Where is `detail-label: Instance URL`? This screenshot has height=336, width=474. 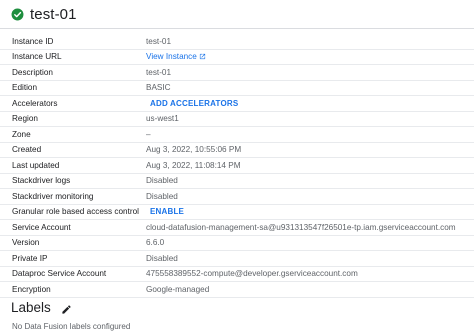 detail-label: Instance URL is located at coordinates (37, 57).